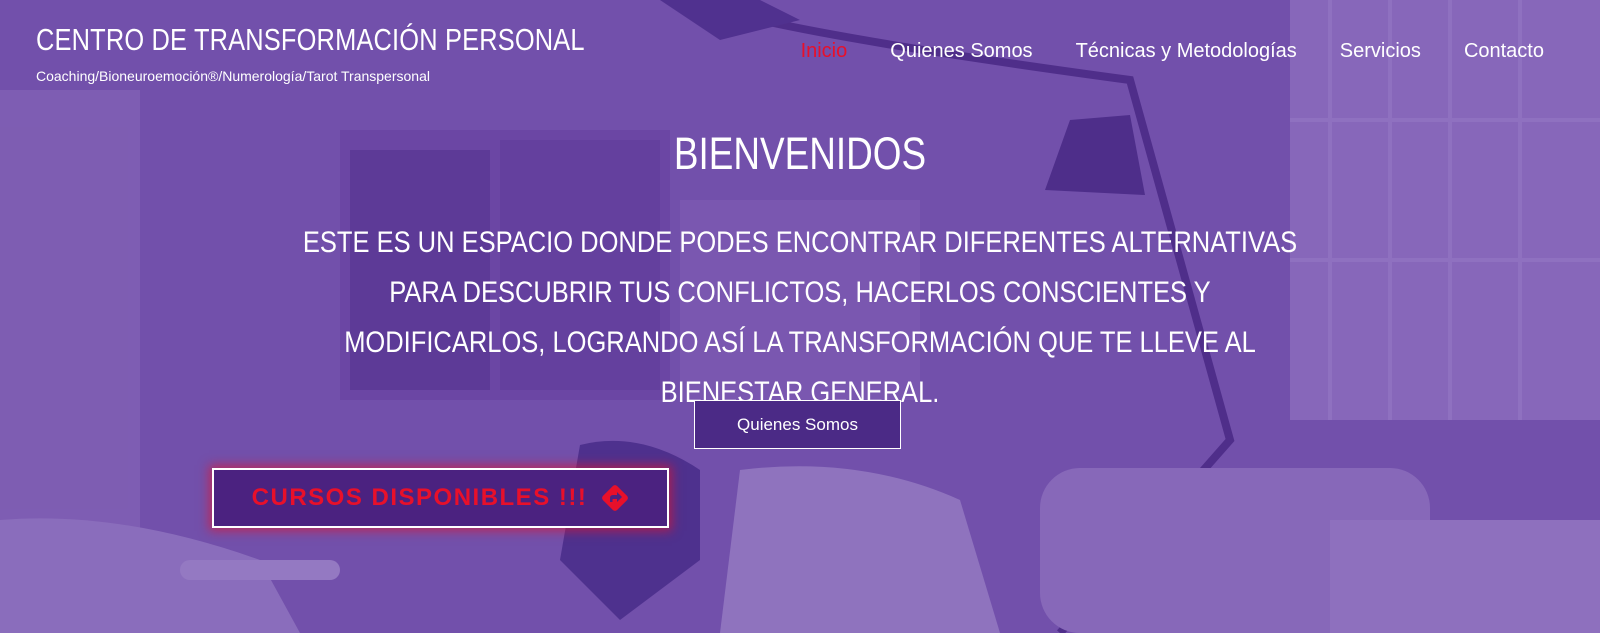 Image resolution: width=1600 pixels, height=633 pixels. What do you see at coordinates (800, 153) in the screenshot?
I see `hero-heading: BIENVENIDOS` at bounding box center [800, 153].